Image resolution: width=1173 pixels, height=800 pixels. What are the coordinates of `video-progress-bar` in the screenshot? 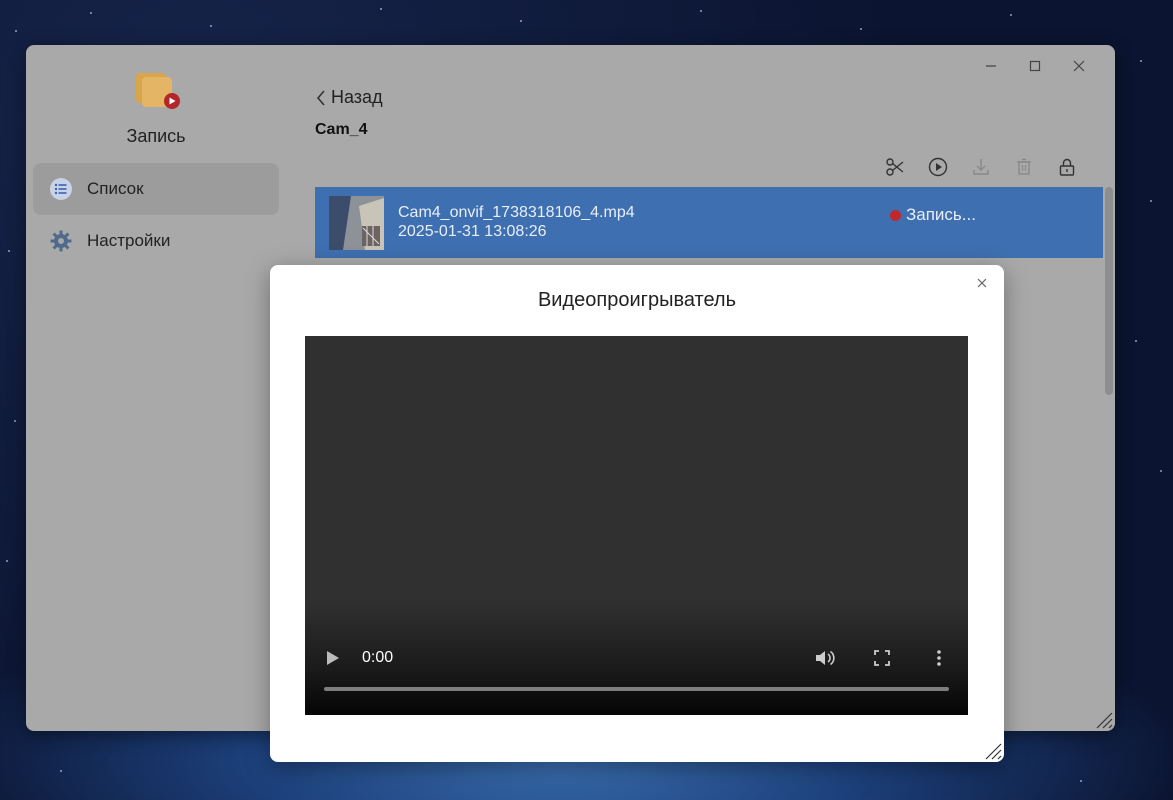 It's located at (636, 689).